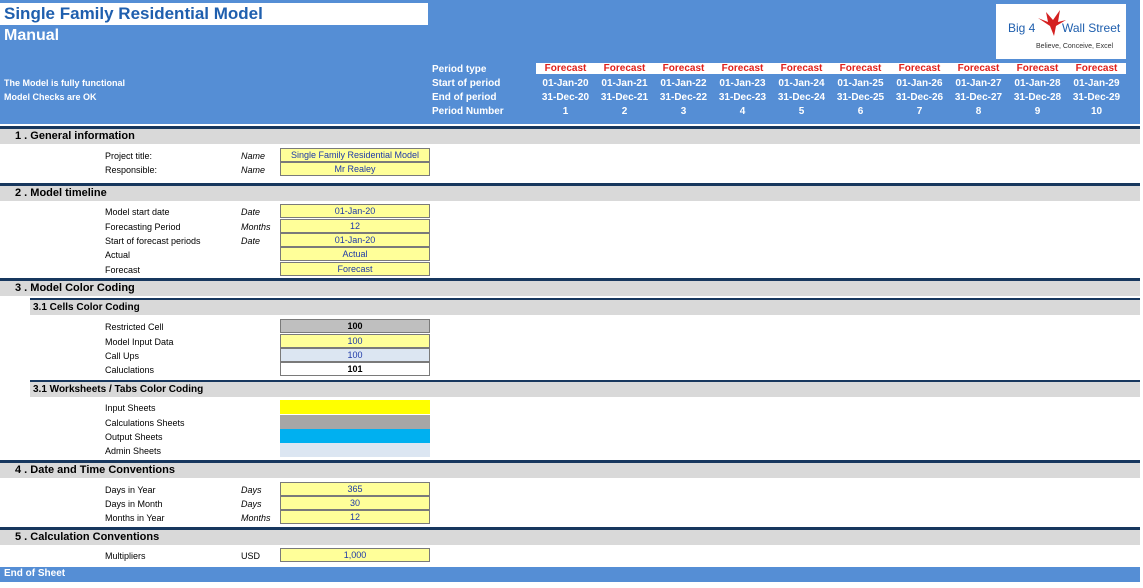 The width and height of the screenshot is (1143, 588). Describe the element at coordinates (1075, 46) in the screenshot. I see `logo-tagline: Believe, Conceive, Excel` at that location.